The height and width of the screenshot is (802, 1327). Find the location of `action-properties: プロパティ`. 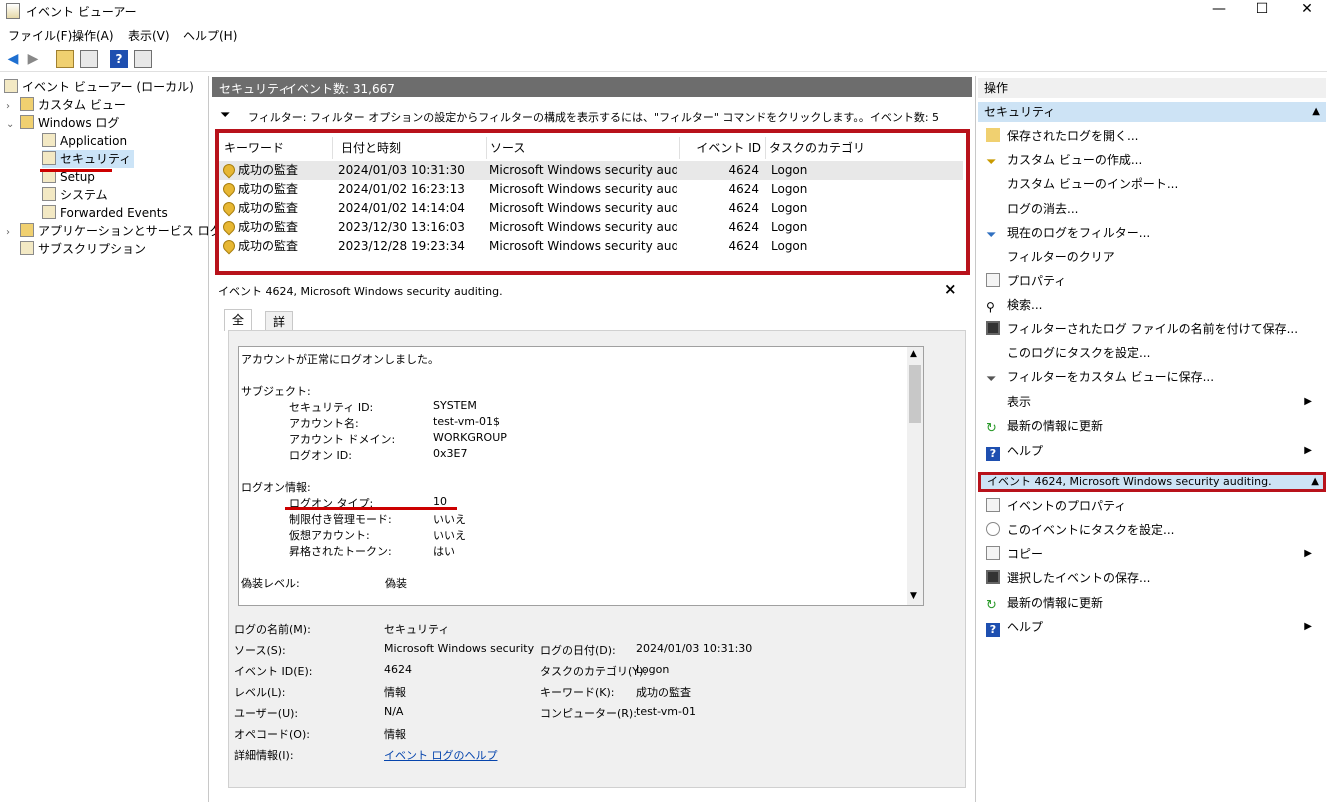

action-properties: プロパティ is located at coordinates (1151, 281).